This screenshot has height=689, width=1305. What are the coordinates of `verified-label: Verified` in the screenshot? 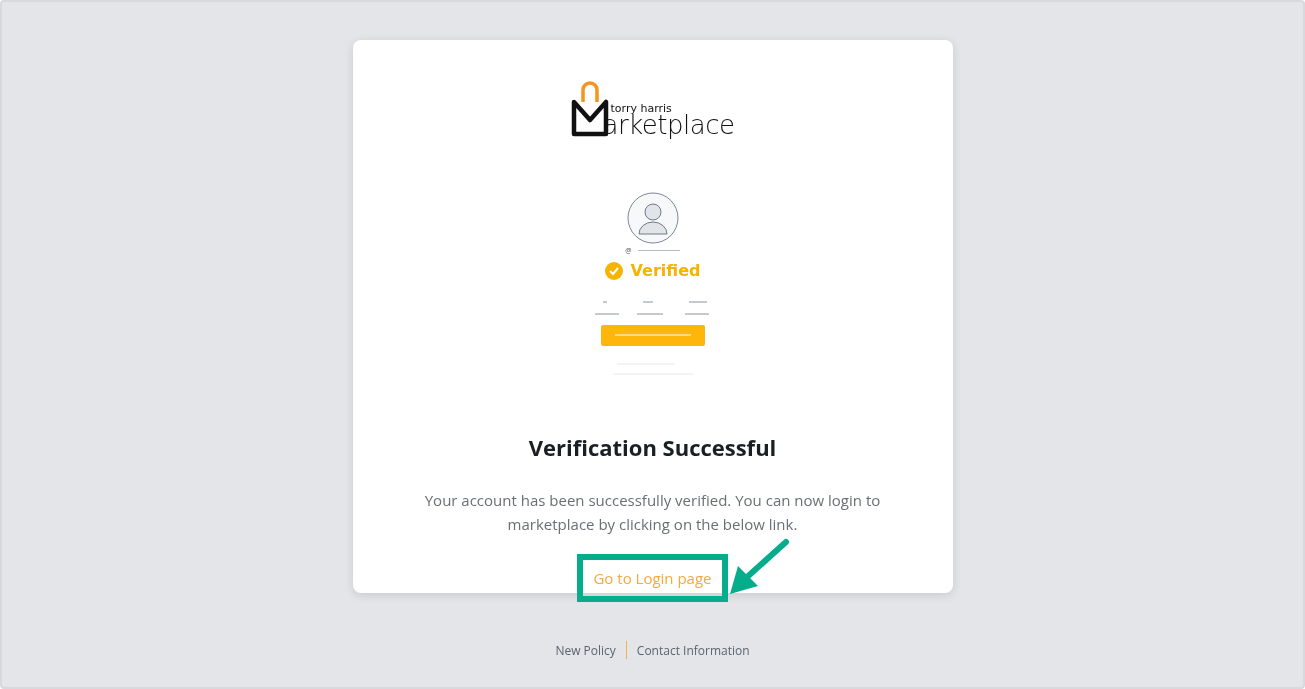 It's located at (665, 270).